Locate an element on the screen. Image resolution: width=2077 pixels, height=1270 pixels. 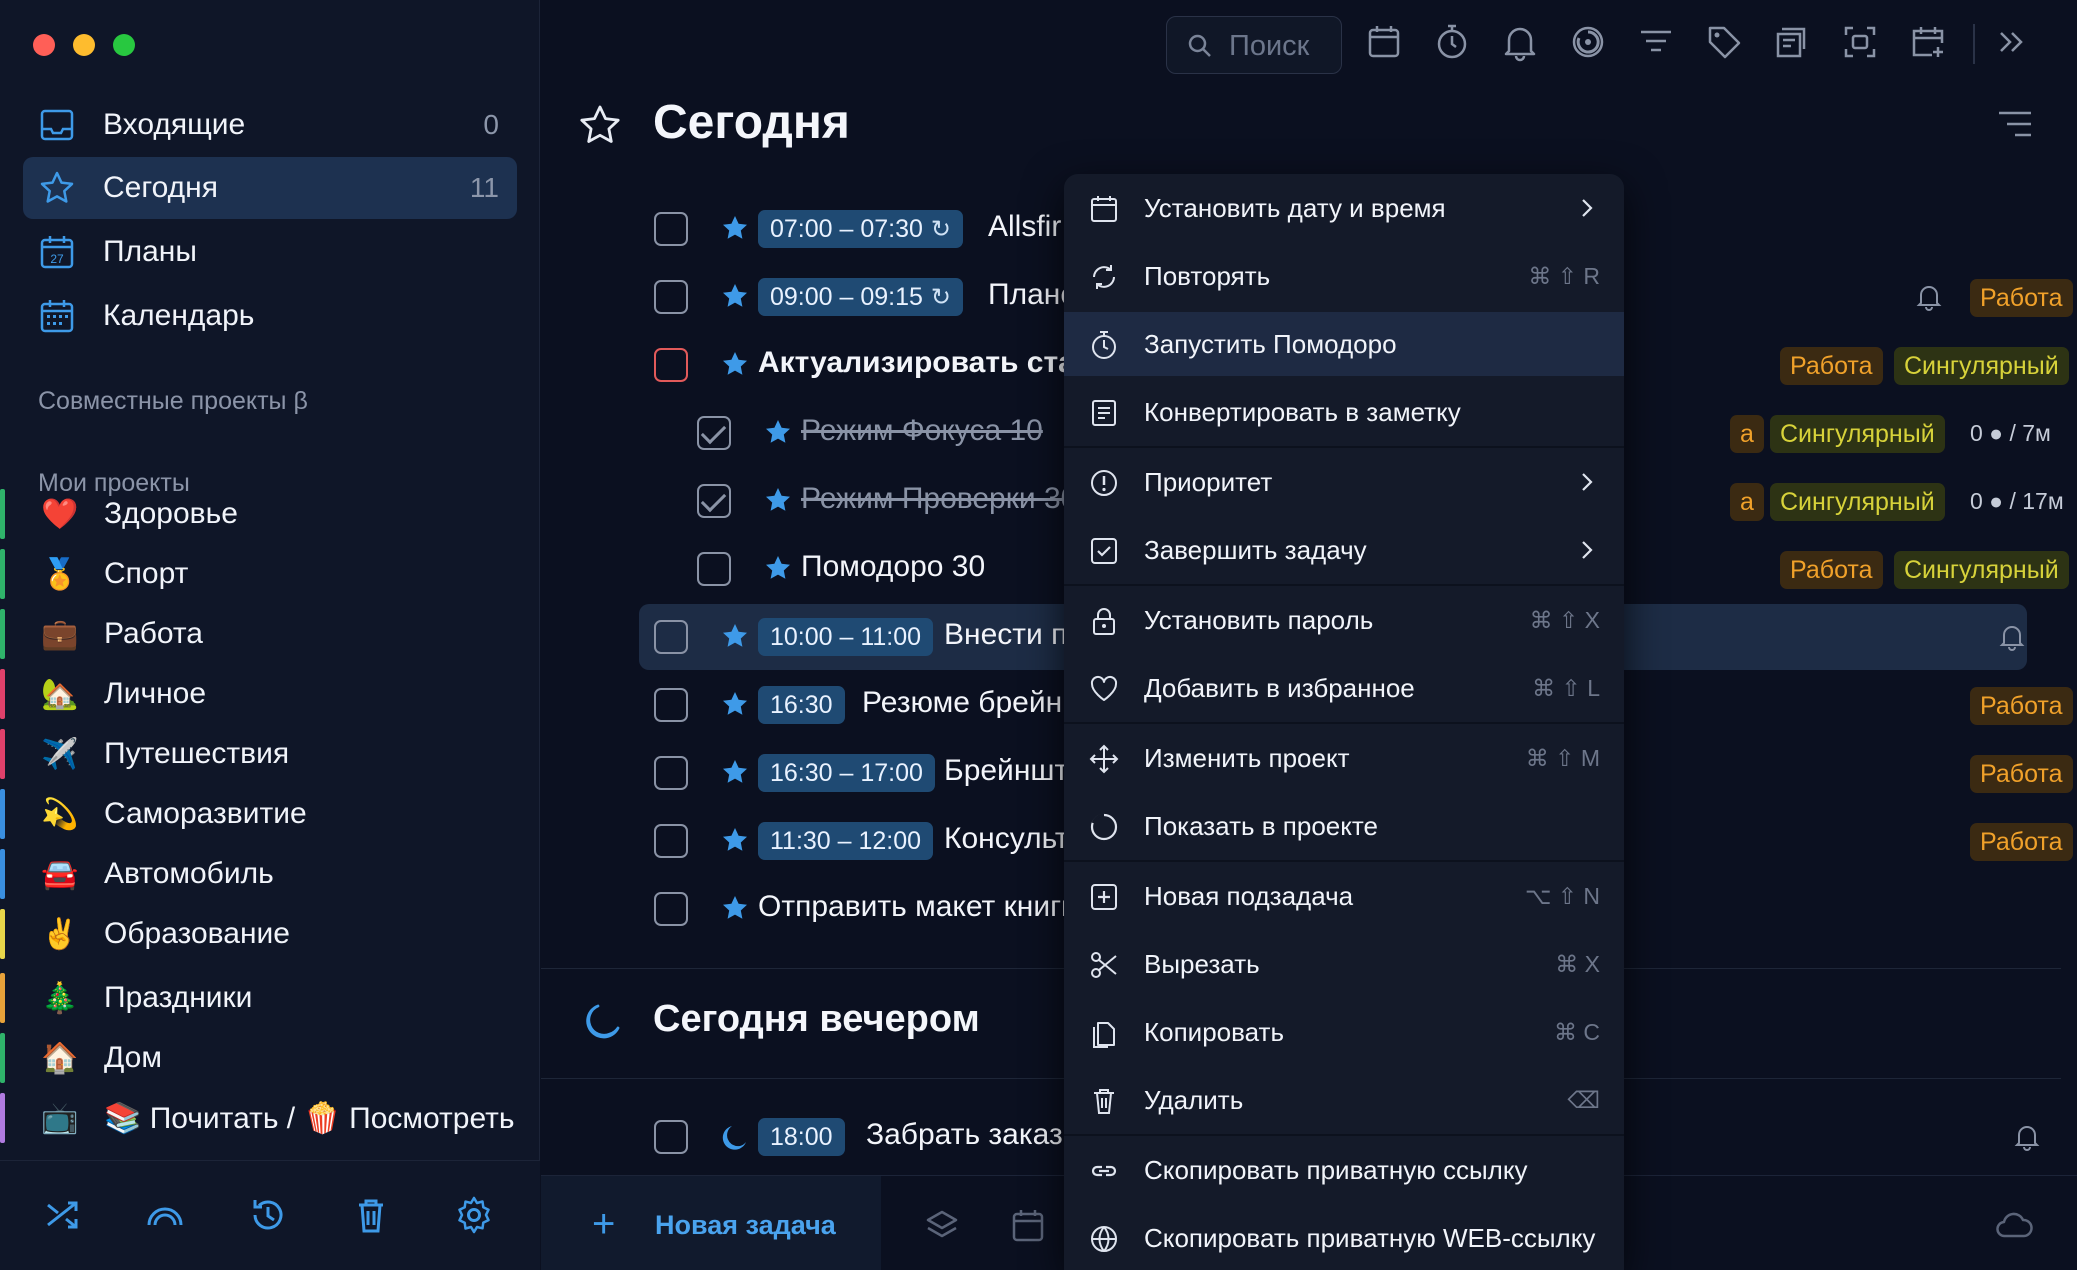
window-close-button is located at coordinates (44, 45).